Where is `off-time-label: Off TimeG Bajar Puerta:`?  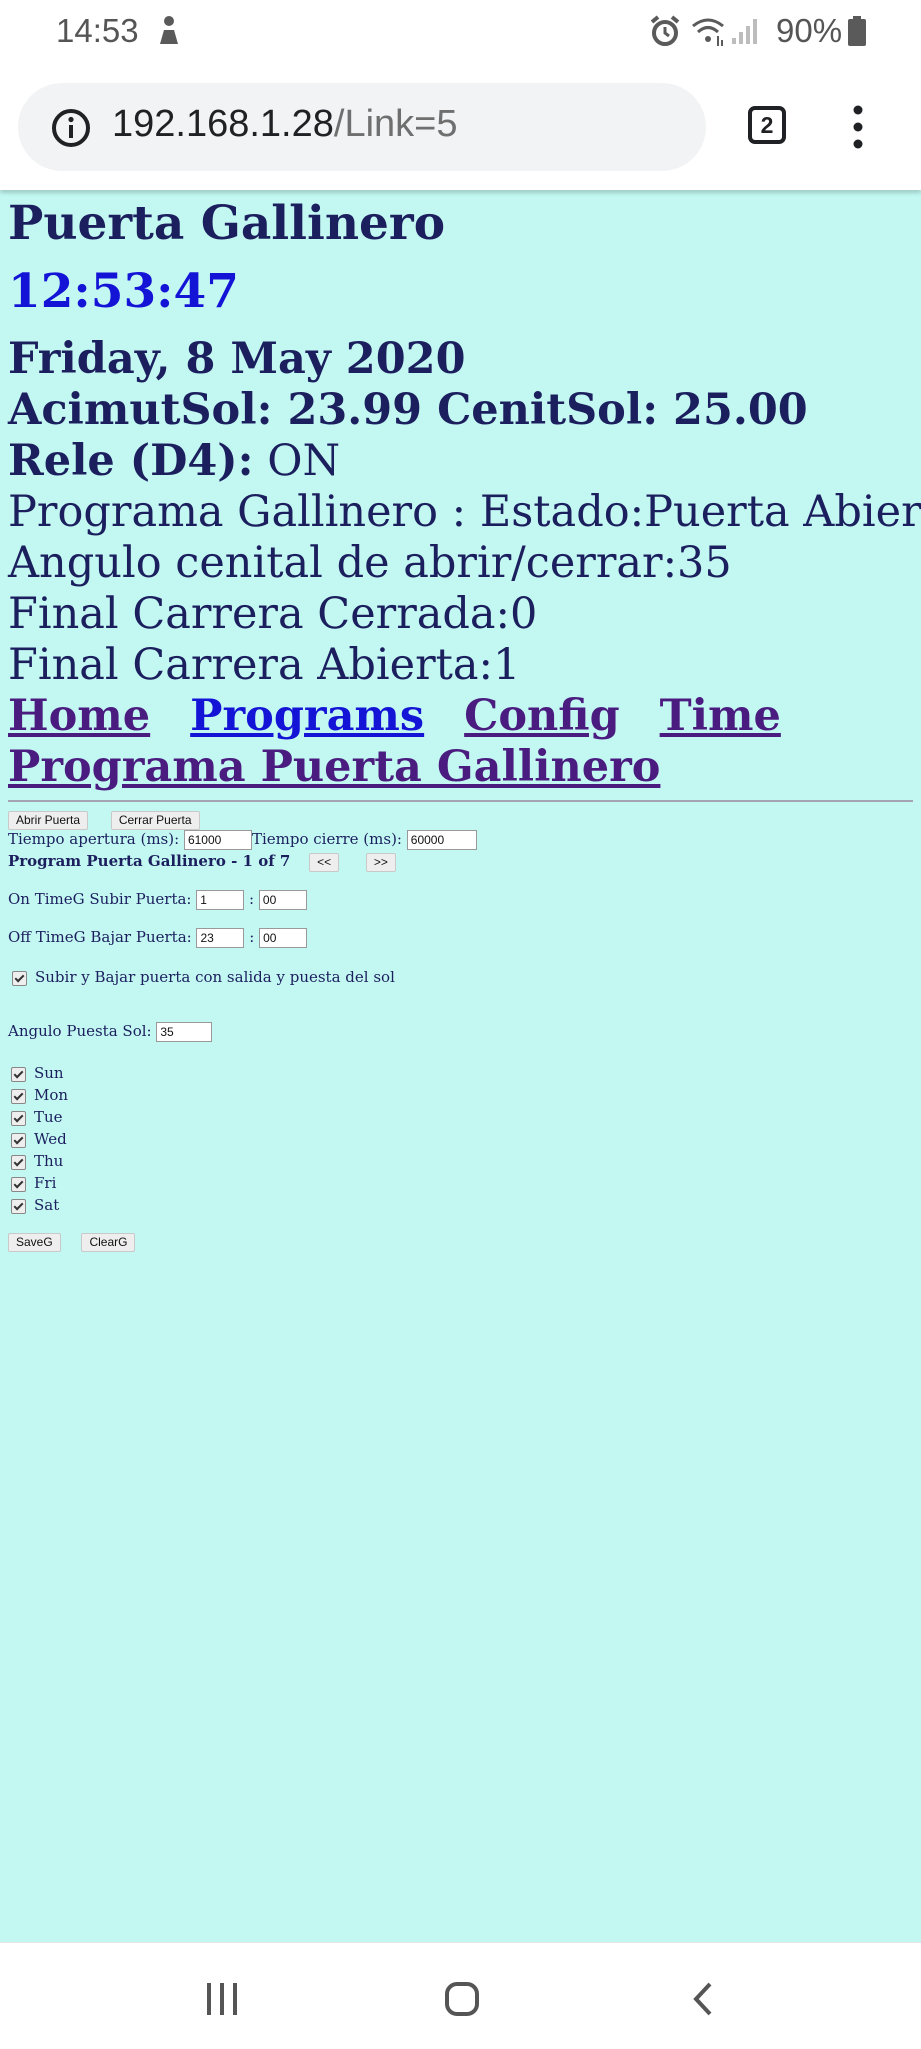 off-time-label: Off TimeG Bajar Puerta: is located at coordinates (100, 937).